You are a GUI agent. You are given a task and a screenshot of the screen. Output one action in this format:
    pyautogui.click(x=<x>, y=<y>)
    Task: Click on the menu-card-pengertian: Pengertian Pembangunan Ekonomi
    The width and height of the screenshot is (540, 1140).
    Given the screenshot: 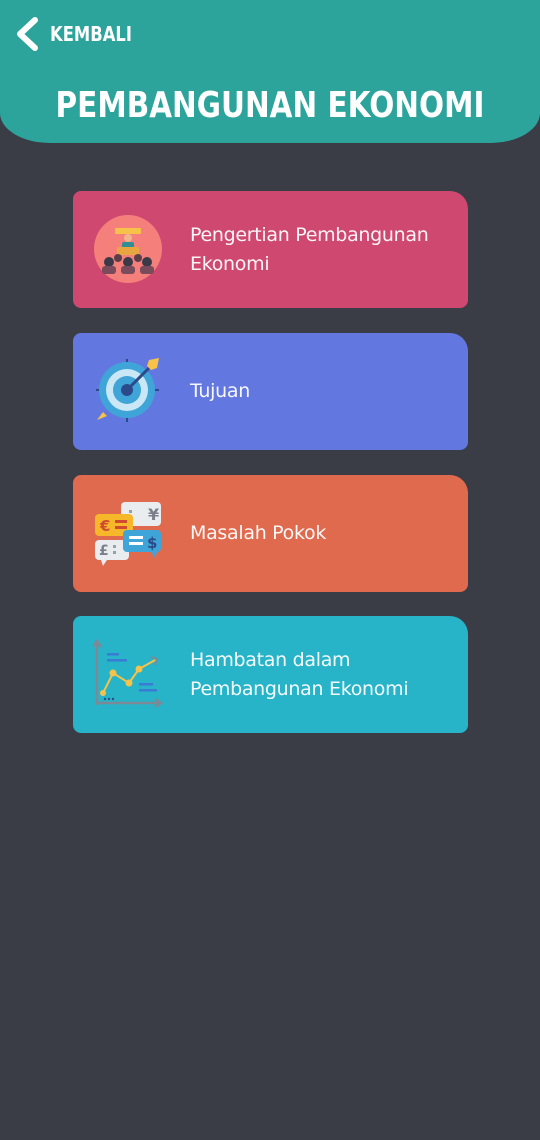 What is the action you would take?
    pyautogui.click(x=270, y=249)
    